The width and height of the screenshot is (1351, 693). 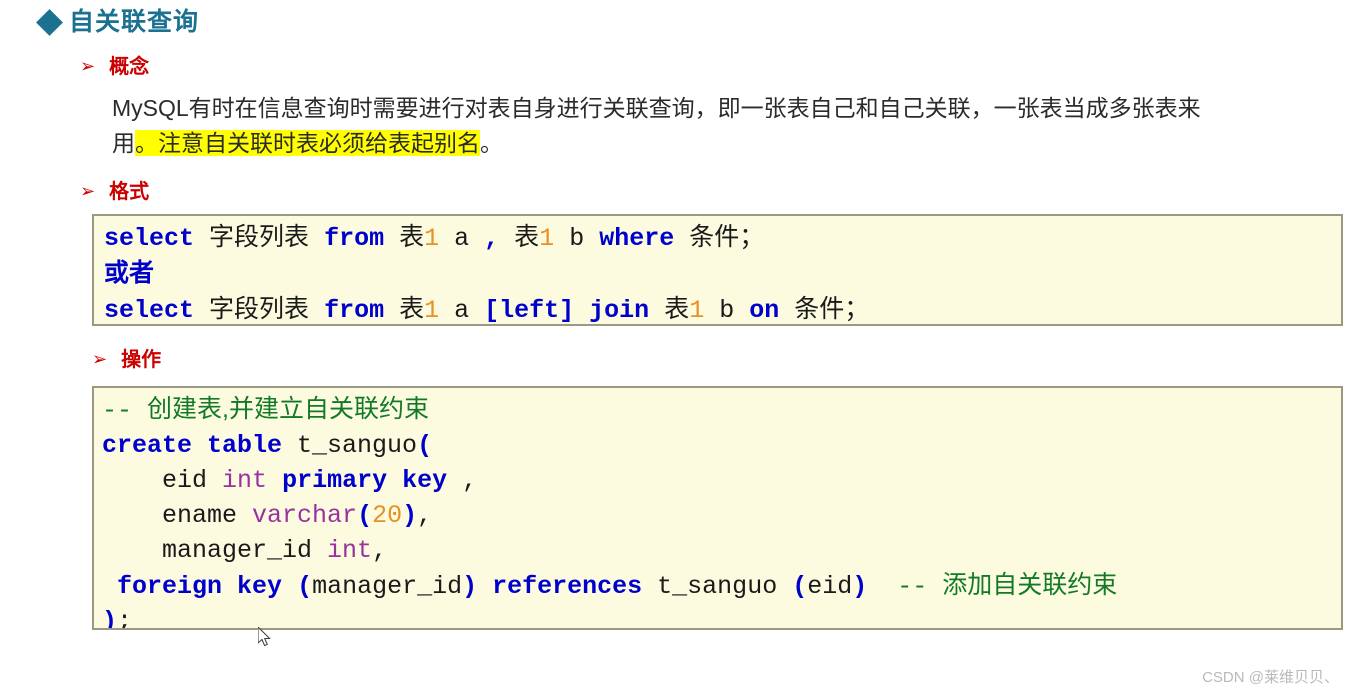 I want to click on code-line: select 字段列表 from 表1 a , 表1 b where 条件；, so click(x=722, y=238).